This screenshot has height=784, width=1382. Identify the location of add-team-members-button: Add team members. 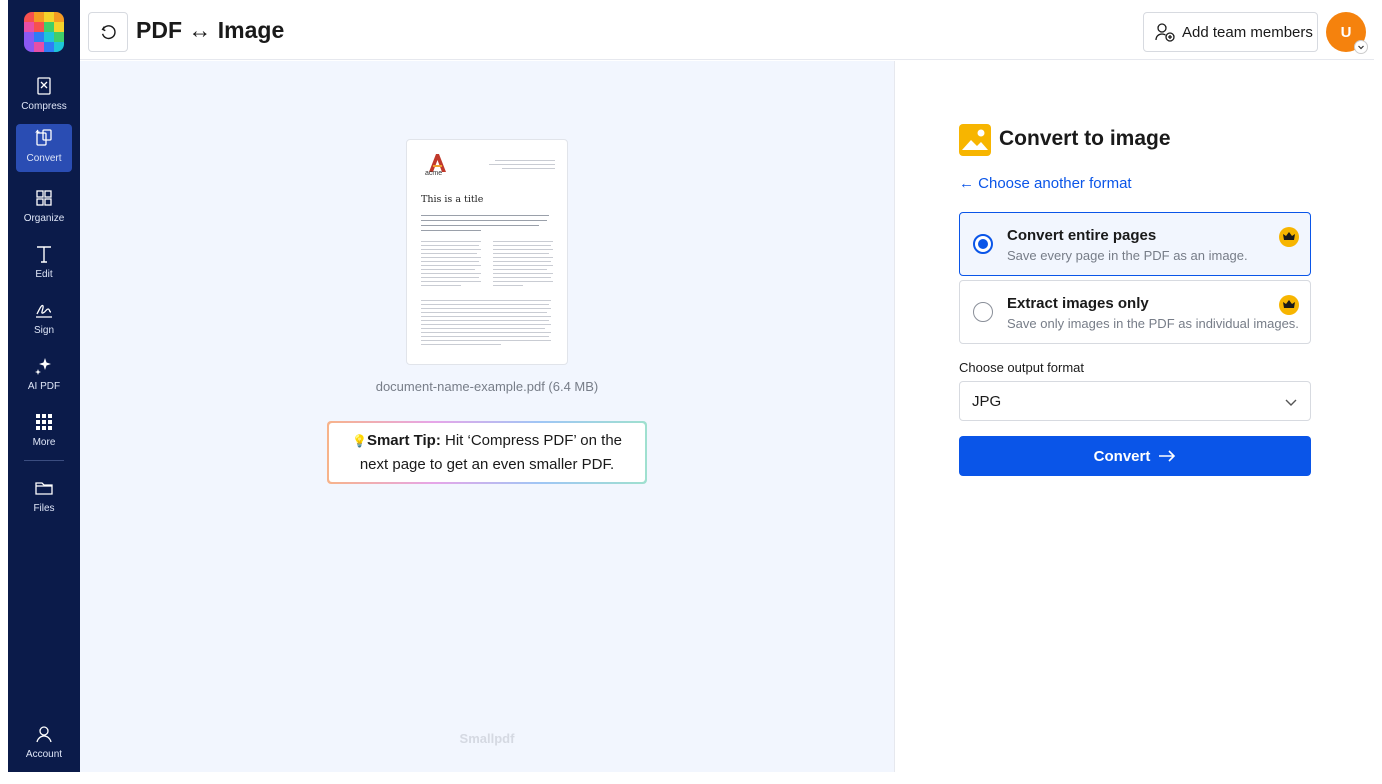
(1230, 32).